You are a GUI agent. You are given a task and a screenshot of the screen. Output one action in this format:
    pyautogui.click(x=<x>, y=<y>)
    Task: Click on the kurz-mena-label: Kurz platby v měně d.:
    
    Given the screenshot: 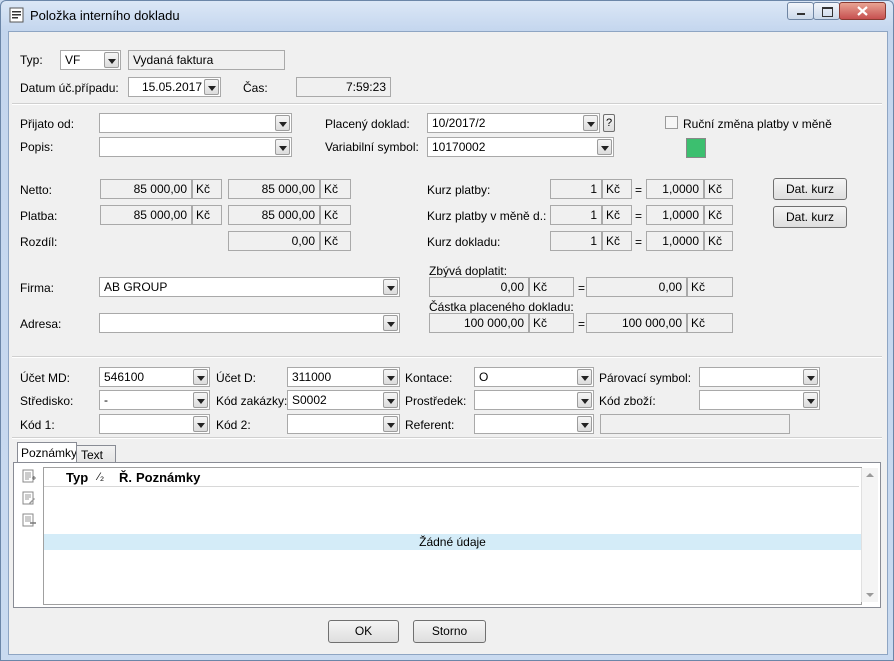 What is the action you would take?
    pyautogui.click(x=487, y=216)
    